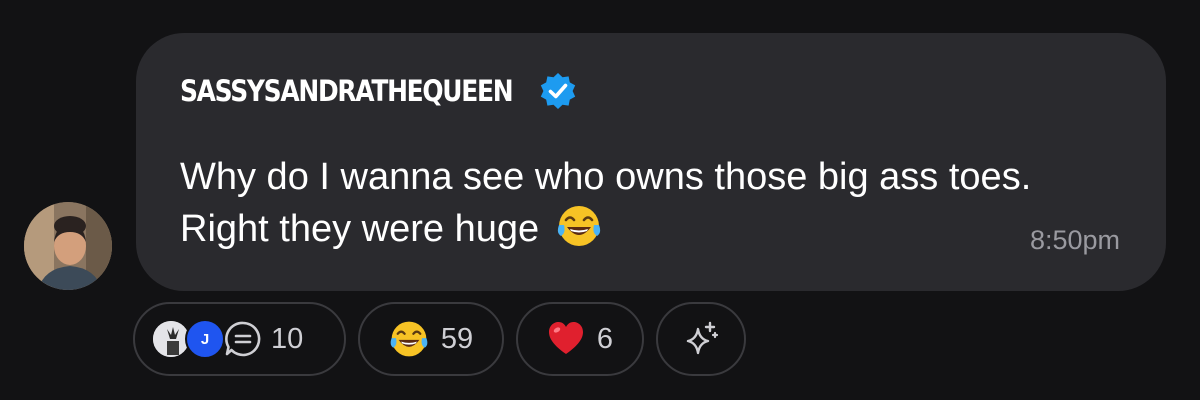 Image resolution: width=1200 pixels, height=400 pixels. Describe the element at coordinates (347, 91) in the screenshot. I see `username: SASSYSANDRATHEQUEEN` at that location.